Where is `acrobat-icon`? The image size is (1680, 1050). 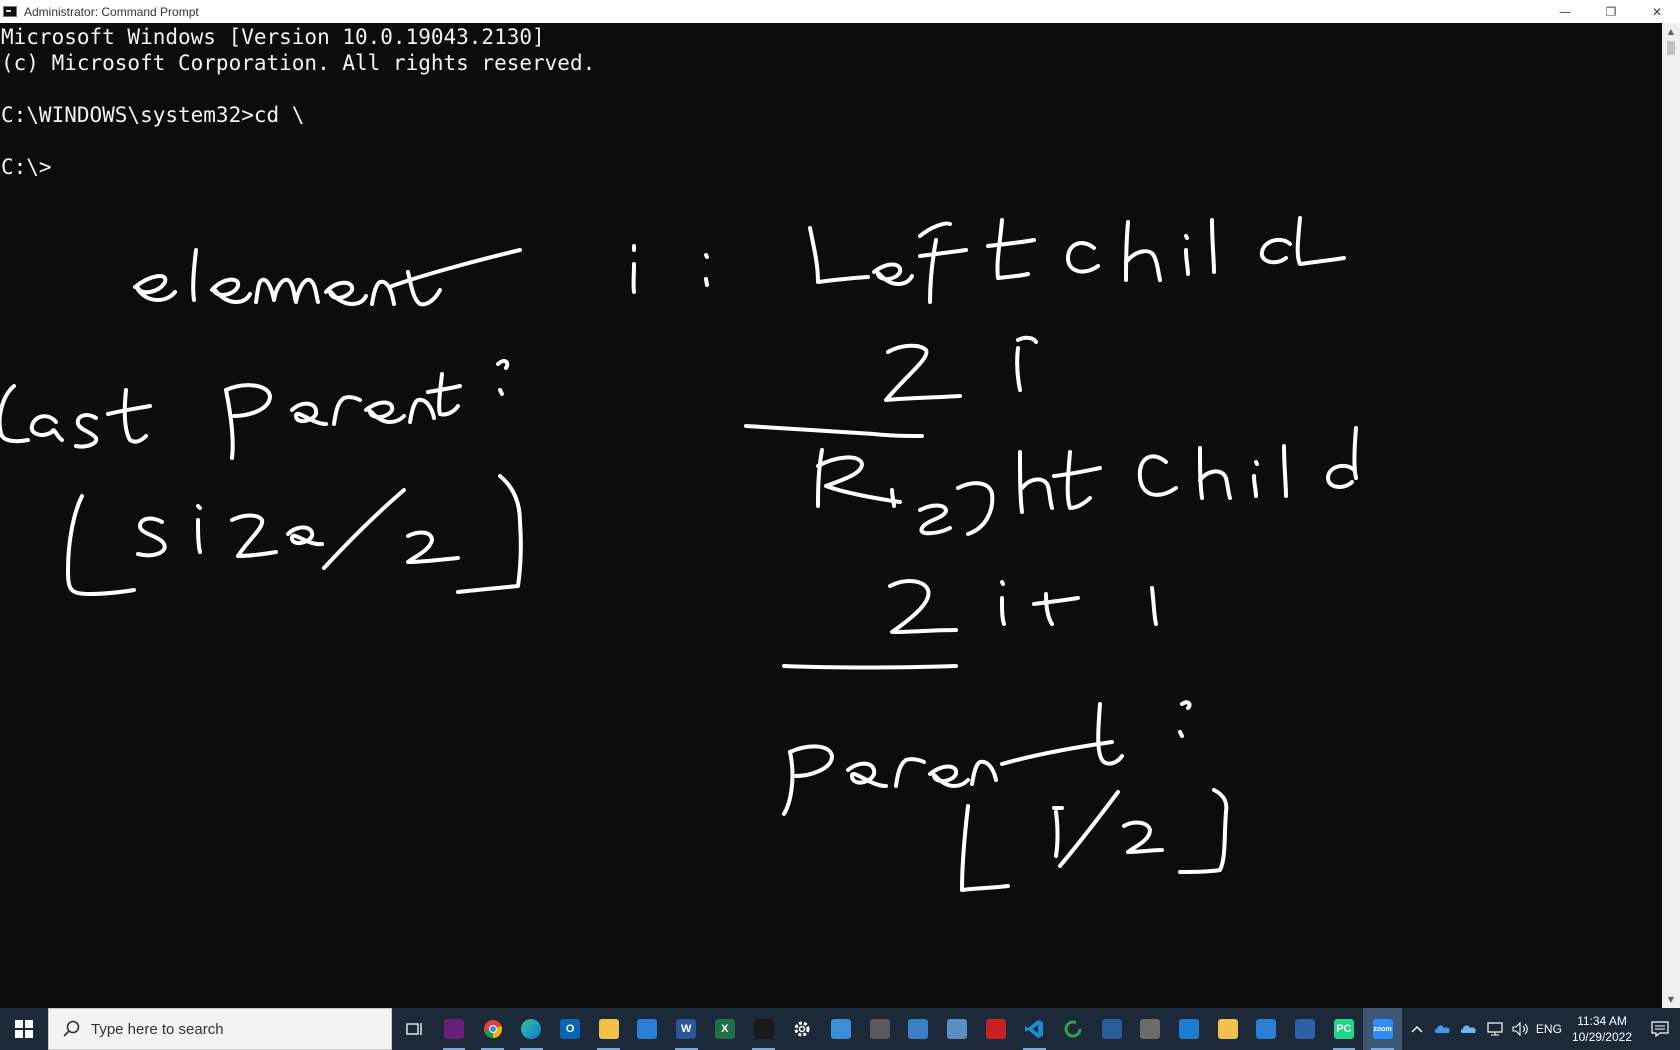 acrobat-icon is located at coordinates (995, 1029).